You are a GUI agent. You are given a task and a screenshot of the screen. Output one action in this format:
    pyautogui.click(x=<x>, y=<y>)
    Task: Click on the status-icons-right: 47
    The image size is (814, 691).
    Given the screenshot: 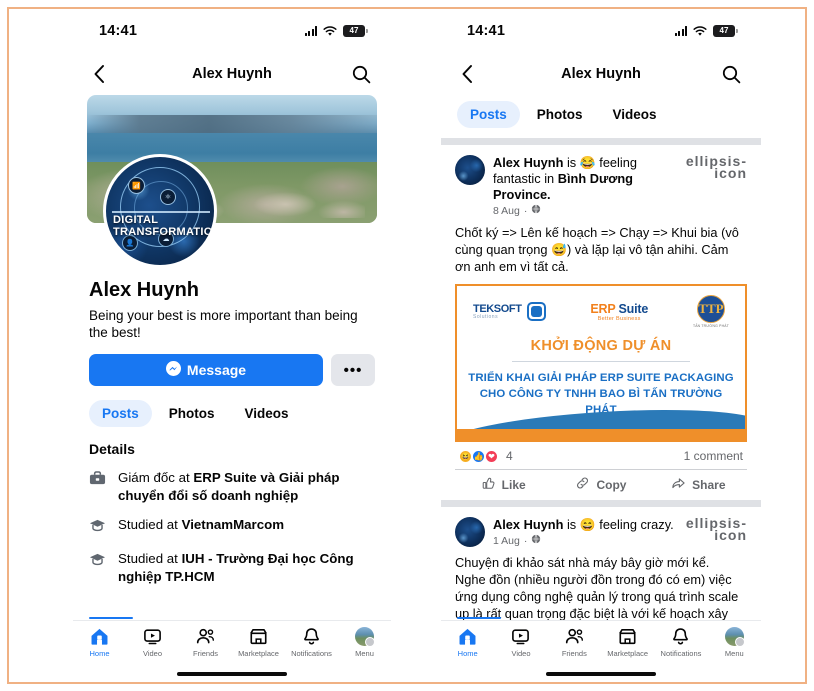 What is the action you would take?
    pyautogui.click(x=706, y=31)
    